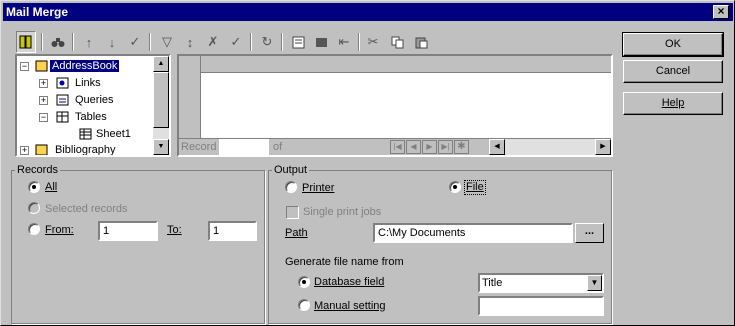 This screenshot has width=735, height=326. What do you see at coordinates (673, 44) in the screenshot?
I see `ok-button: OK` at bounding box center [673, 44].